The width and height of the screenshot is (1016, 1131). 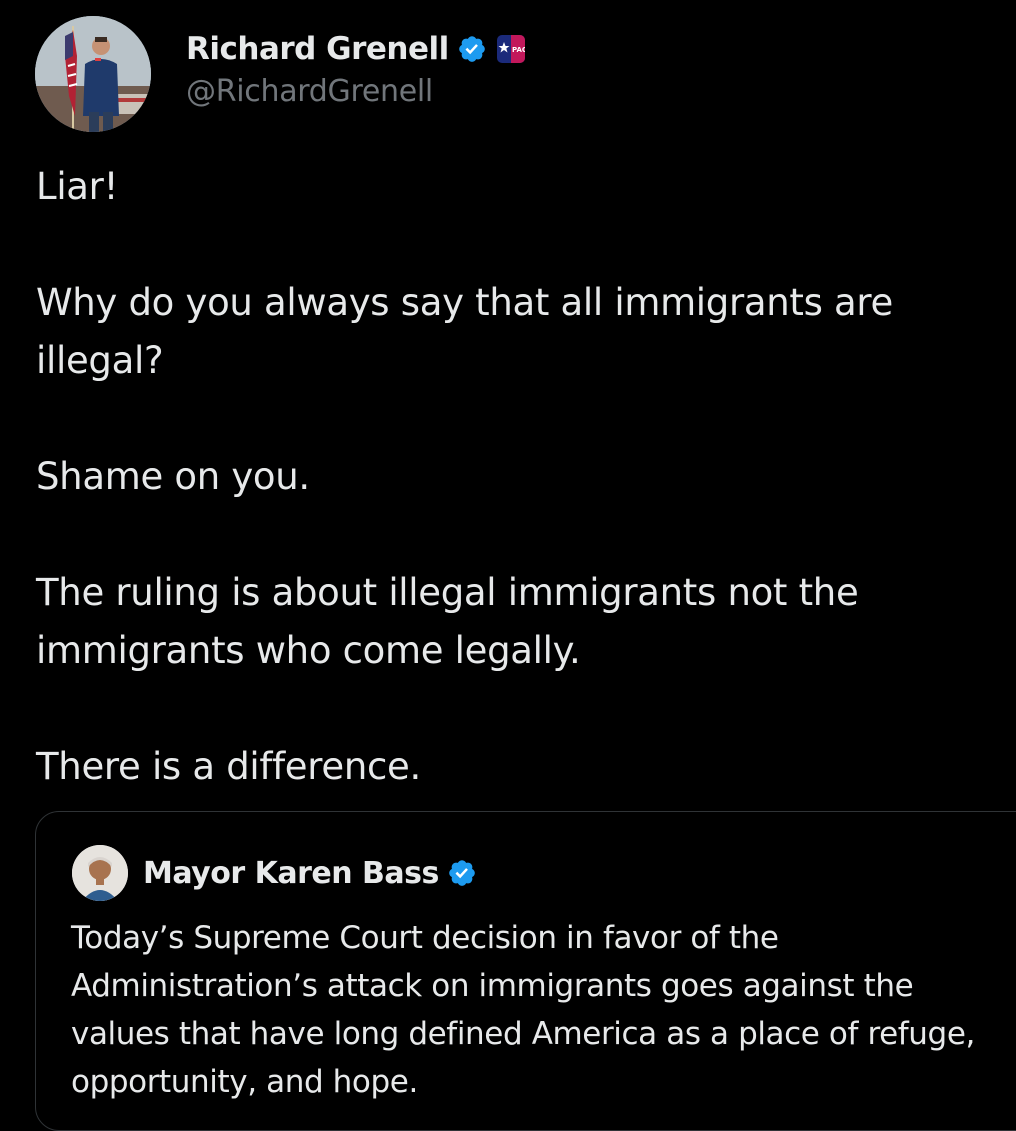 What do you see at coordinates (317, 49) in the screenshot?
I see `author-display-name: Richard Grenell` at bounding box center [317, 49].